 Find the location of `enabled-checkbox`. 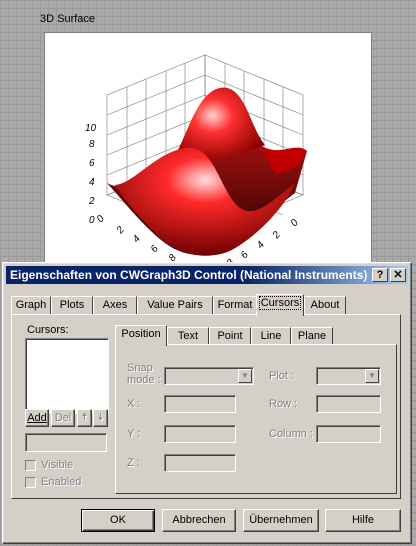

enabled-checkbox is located at coordinates (30, 482).